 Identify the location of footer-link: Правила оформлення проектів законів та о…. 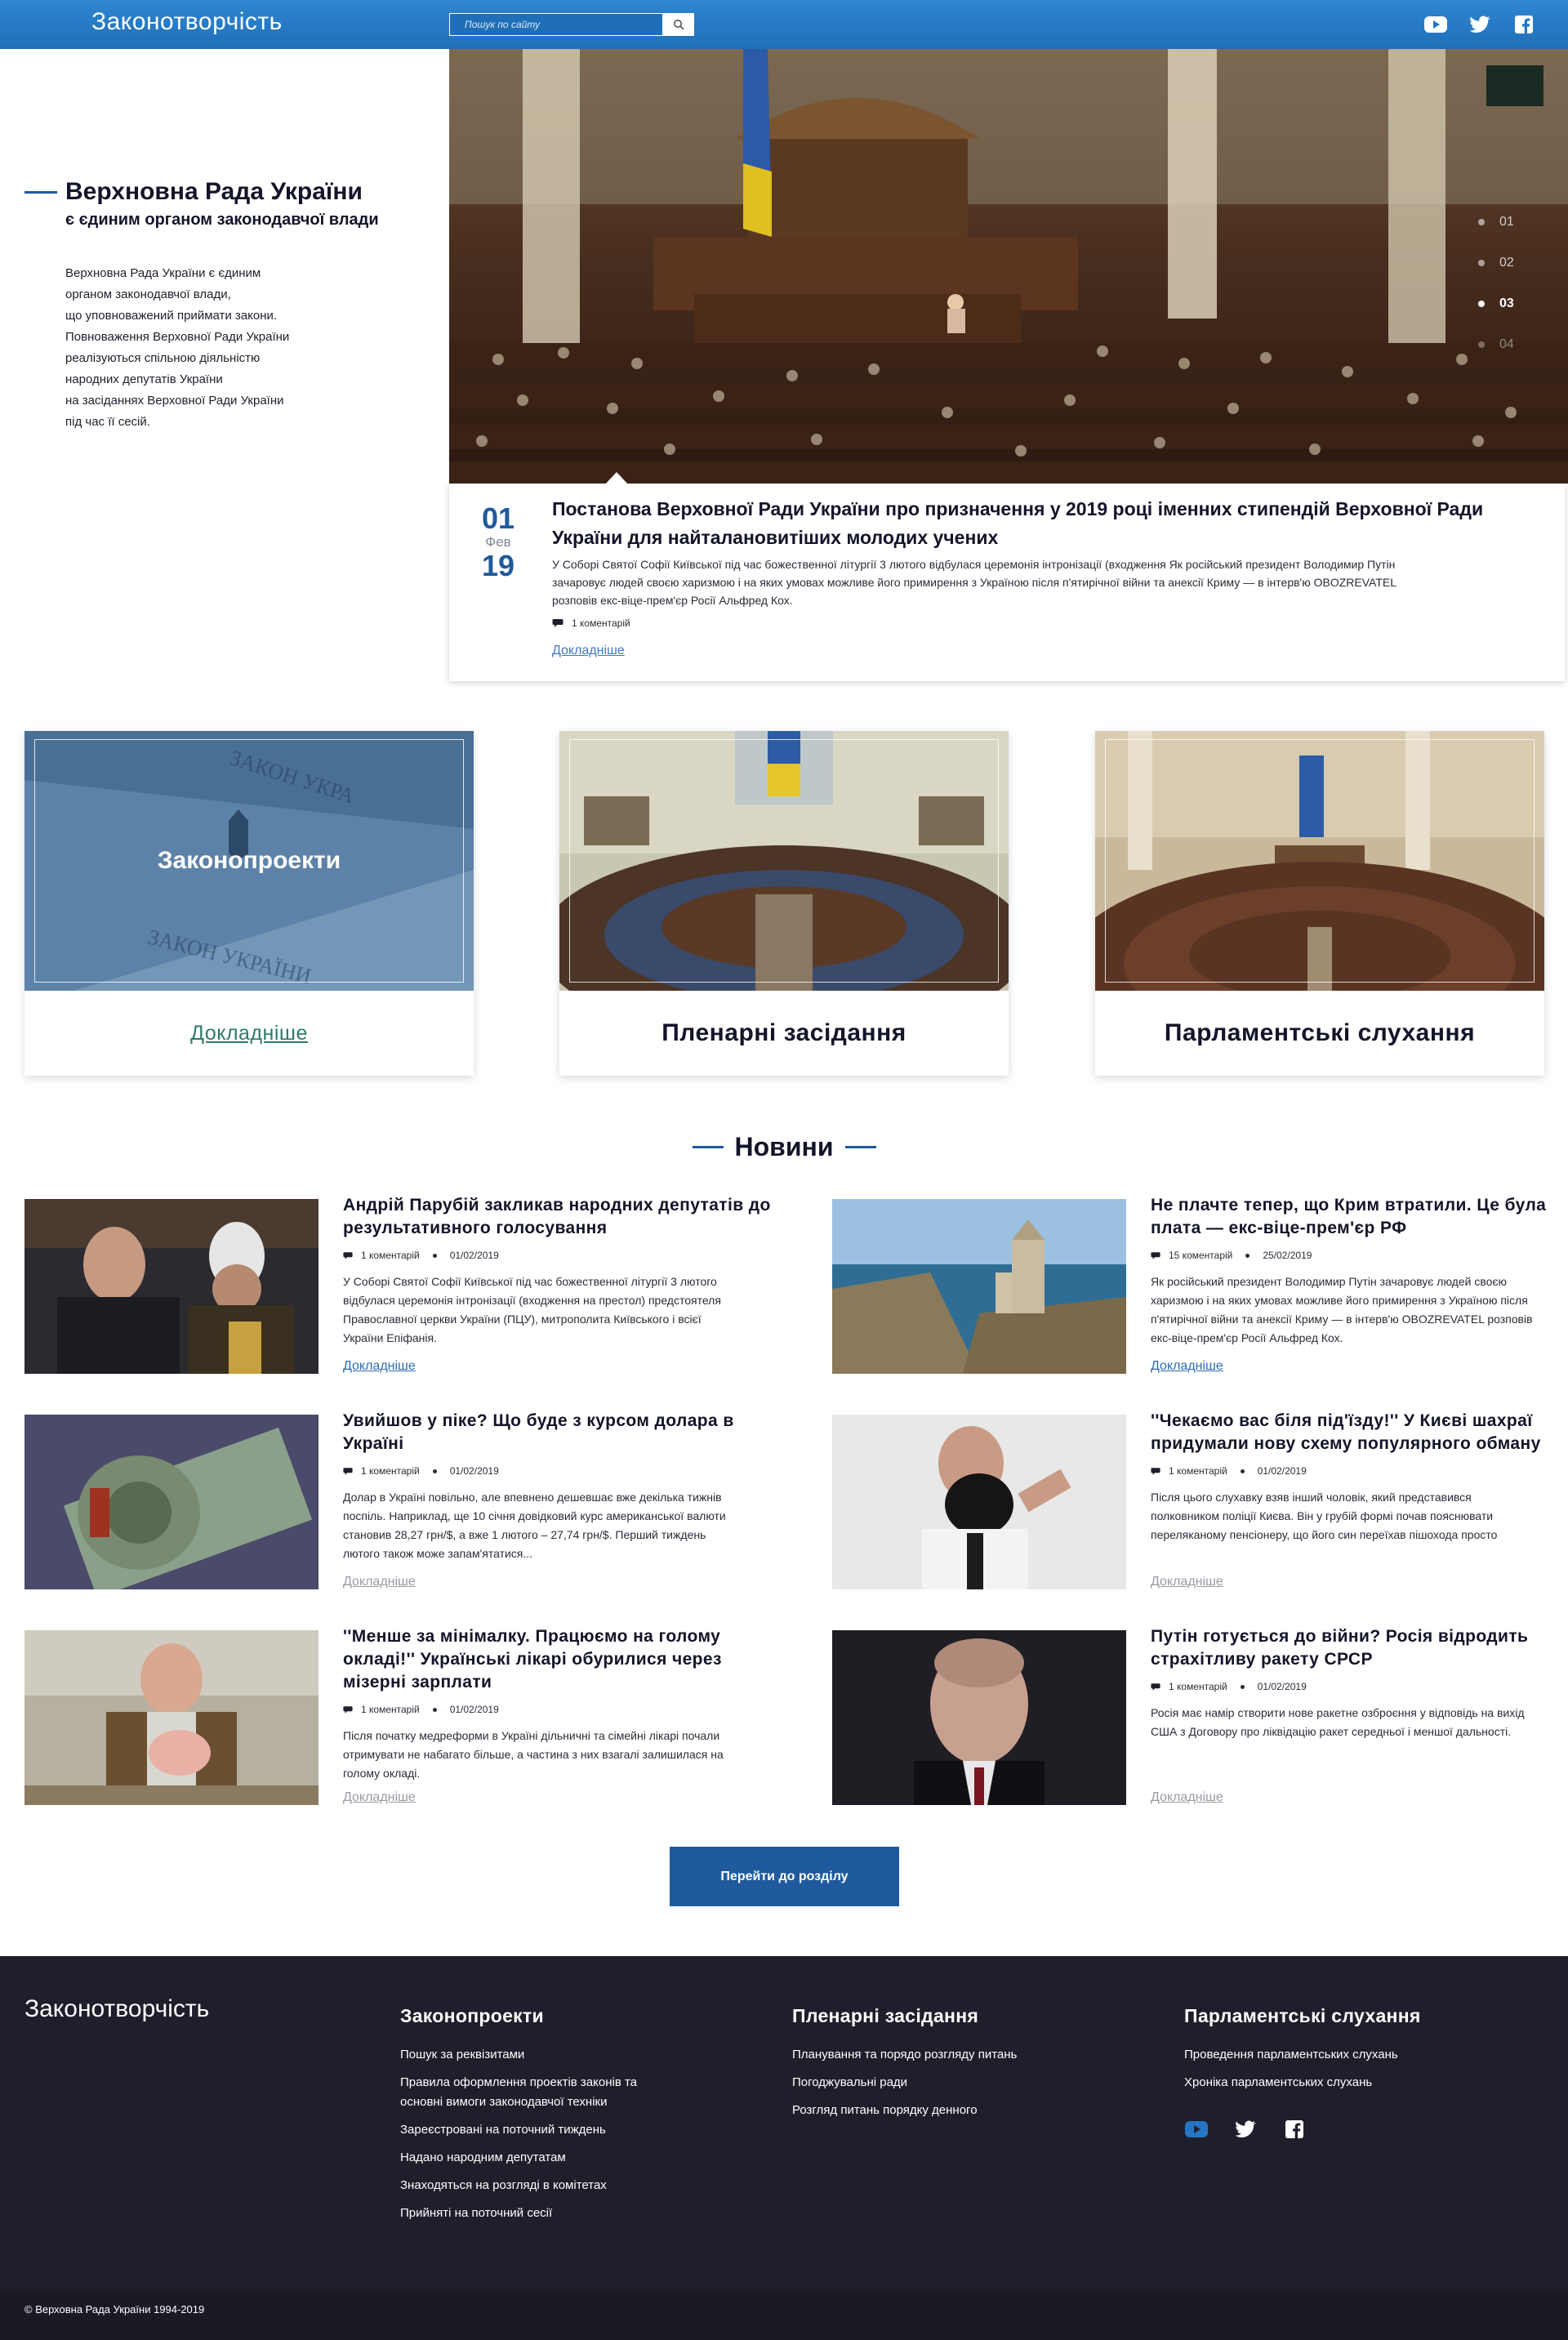
(535, 2092).